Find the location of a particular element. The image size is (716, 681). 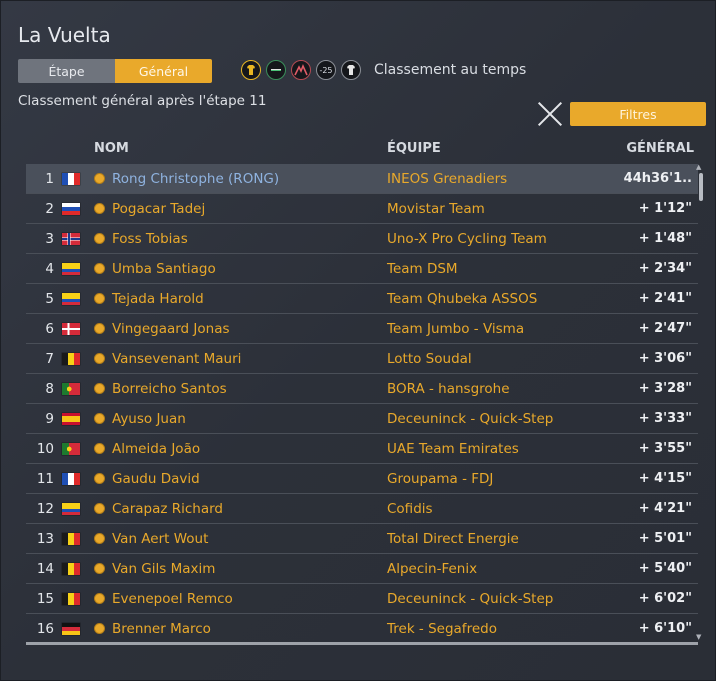

rider-name: Vansevenant Mauri is located at coordinates (176, 359).